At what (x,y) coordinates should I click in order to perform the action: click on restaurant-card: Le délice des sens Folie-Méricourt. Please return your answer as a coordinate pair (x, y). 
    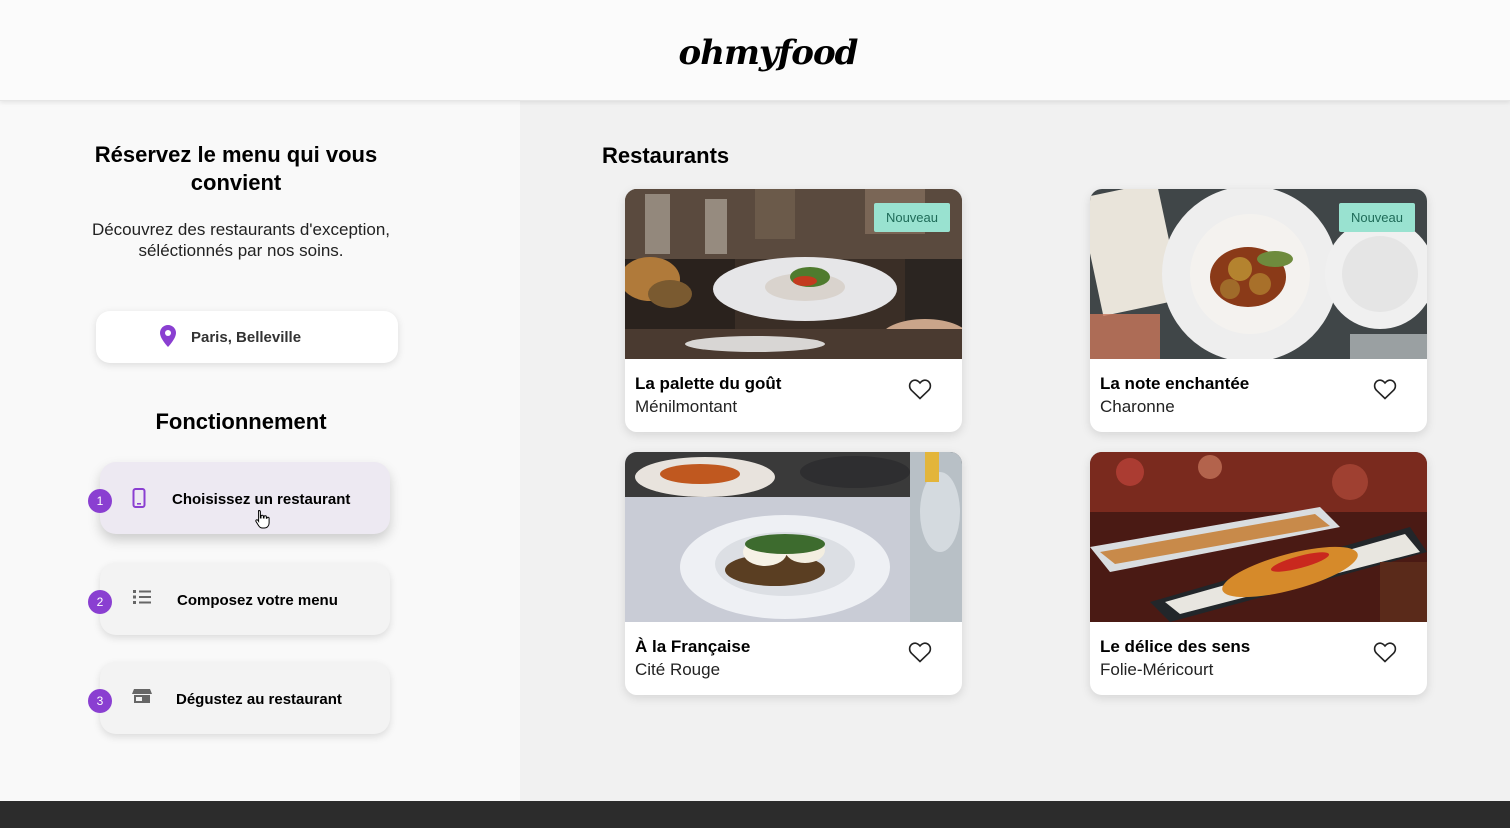
    Looking at the image, I should click on (1258, 573).